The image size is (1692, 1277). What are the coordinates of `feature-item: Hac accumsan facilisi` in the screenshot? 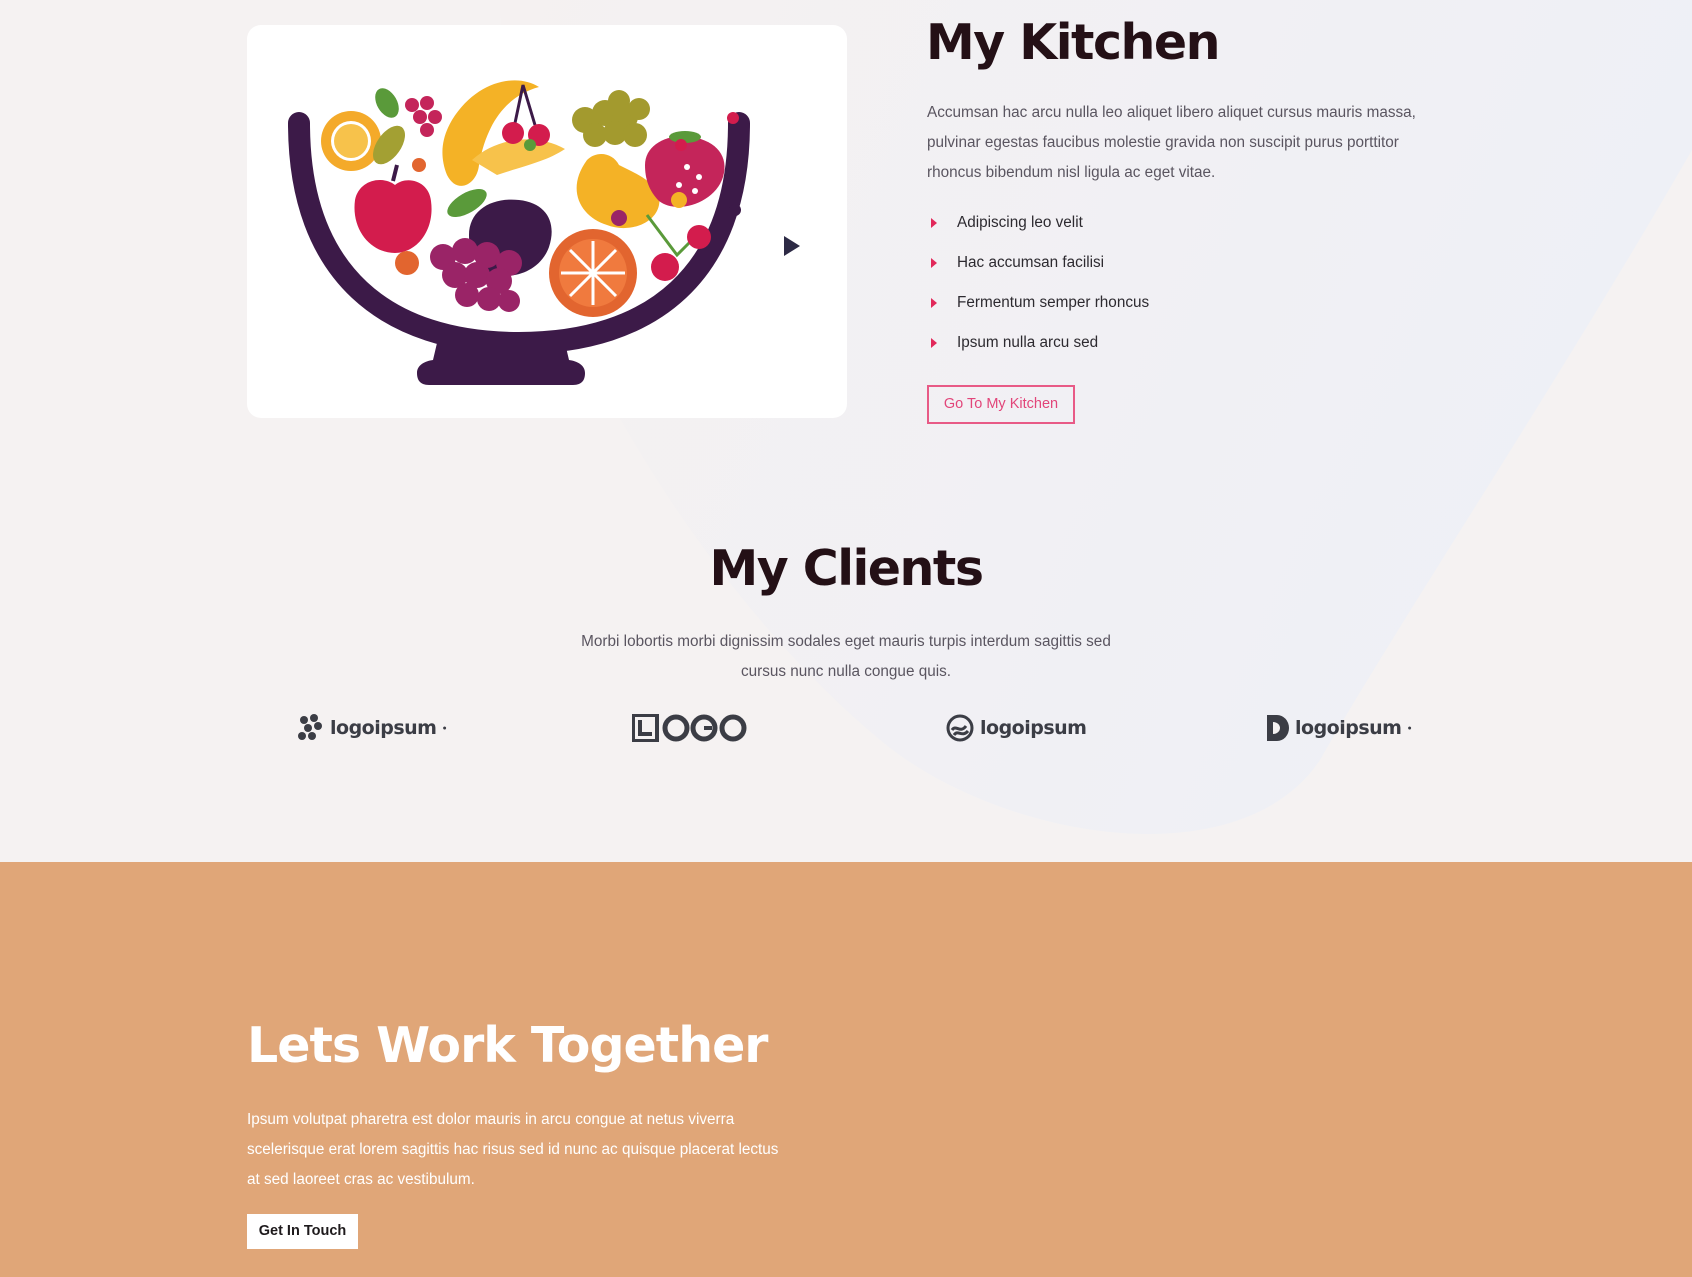 It's located at (1038, 268).